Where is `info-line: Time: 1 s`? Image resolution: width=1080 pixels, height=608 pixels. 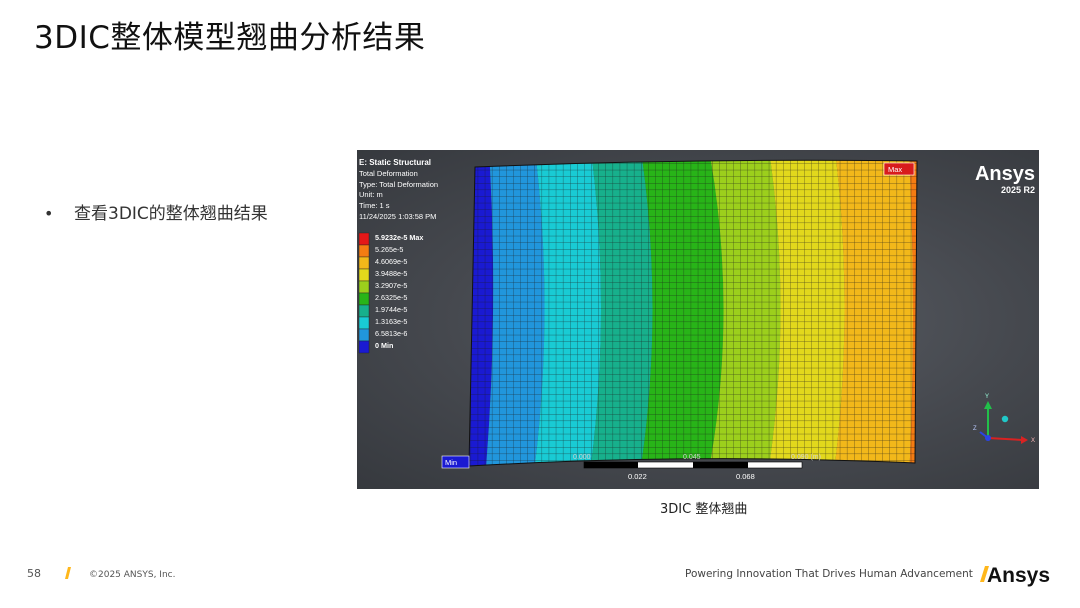 info-line: Time: 1 s is located at coordinates (374, 205).